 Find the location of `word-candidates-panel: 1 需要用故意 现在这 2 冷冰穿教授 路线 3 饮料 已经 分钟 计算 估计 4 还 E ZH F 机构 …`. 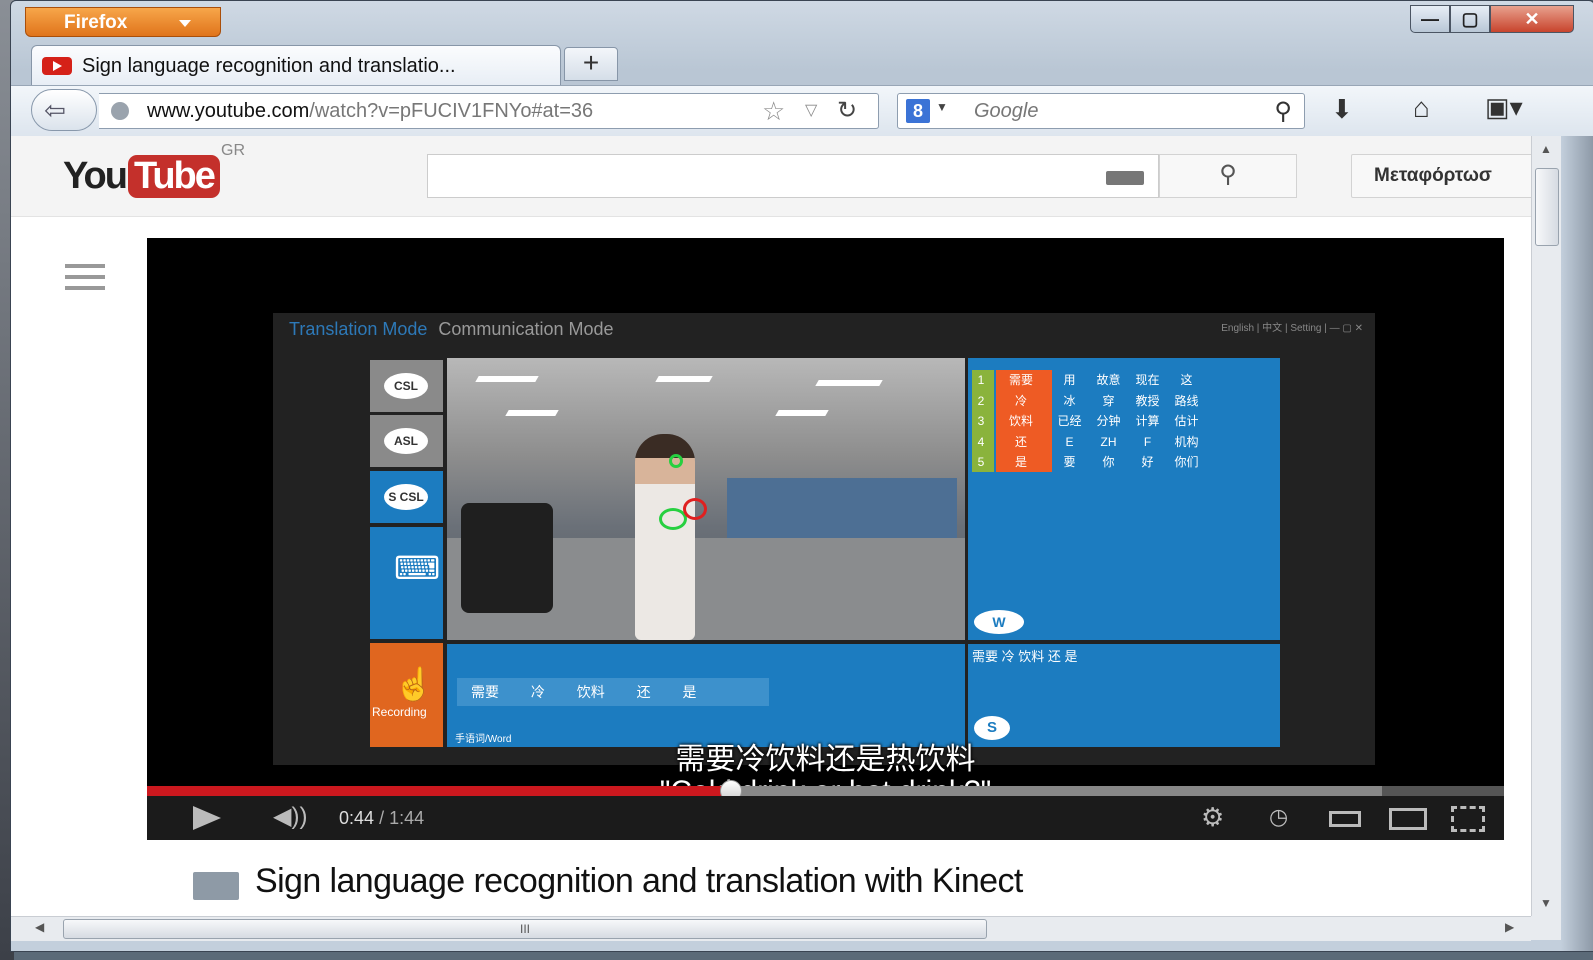

word-candidates-panel: 1 需要用故意 现在这 2 冷冰穿教授 路线 3 饮料 已经 分钟 计算 估计 4 还 E ZH F 机构 … is located at coordinates (1124, 499).